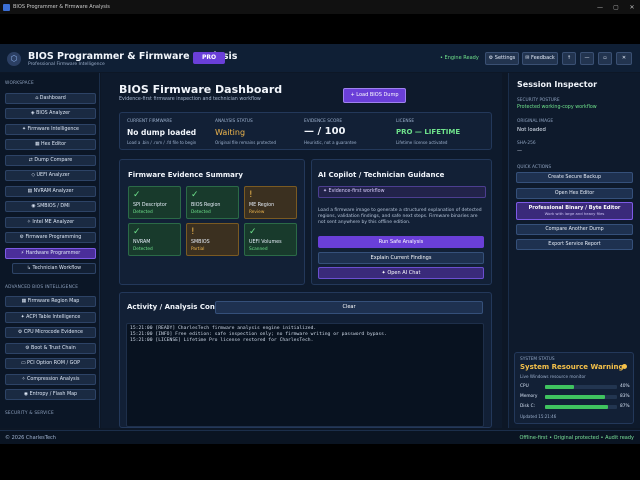  I want to click on sidebar-item-compression: ✧ Compression Analysis, so click(50, 379).